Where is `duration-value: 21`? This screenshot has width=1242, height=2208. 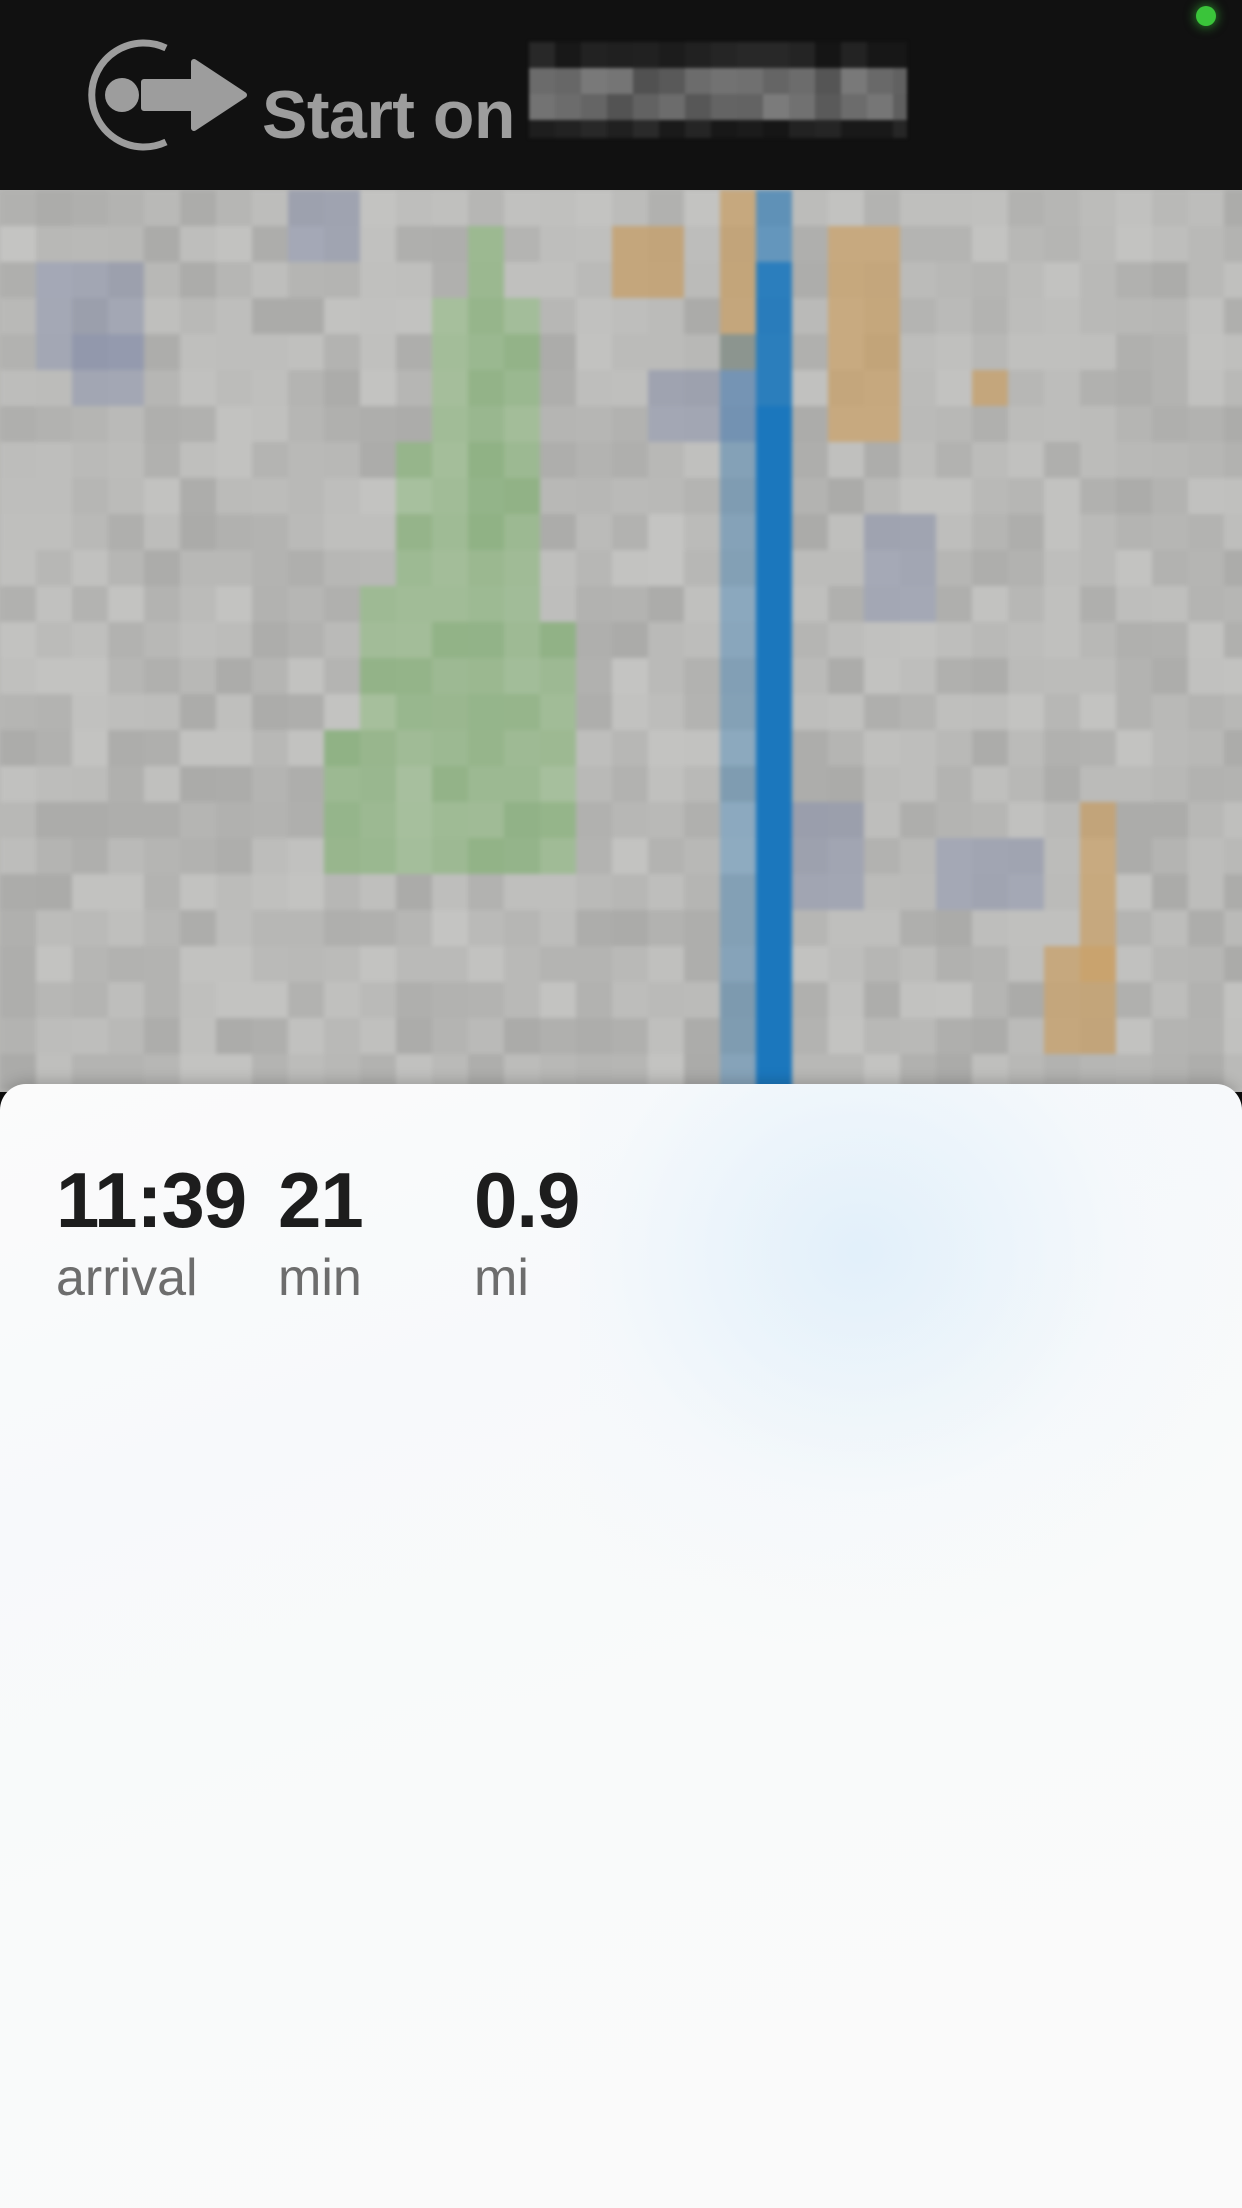 duration-value: 21 is located at coordinates (321, 1200).